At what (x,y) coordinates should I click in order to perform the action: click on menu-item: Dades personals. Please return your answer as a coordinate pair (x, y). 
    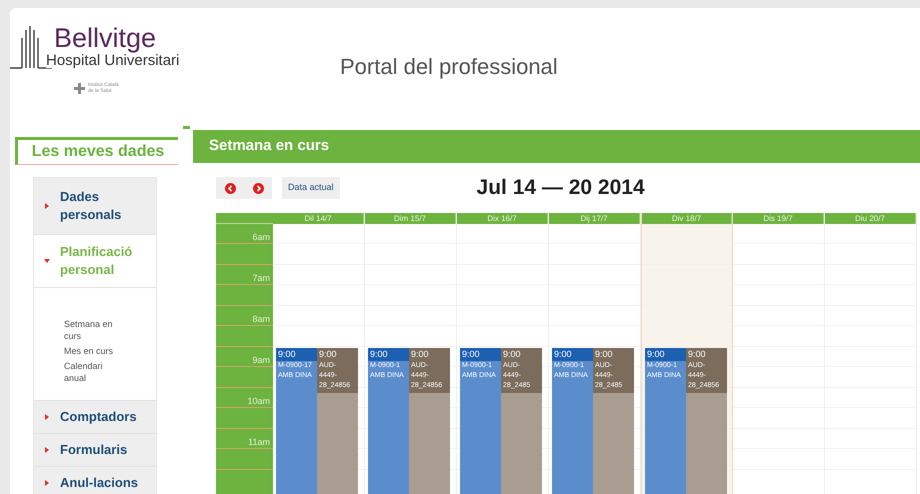
    Looking at the image, I should click on (95, 206).